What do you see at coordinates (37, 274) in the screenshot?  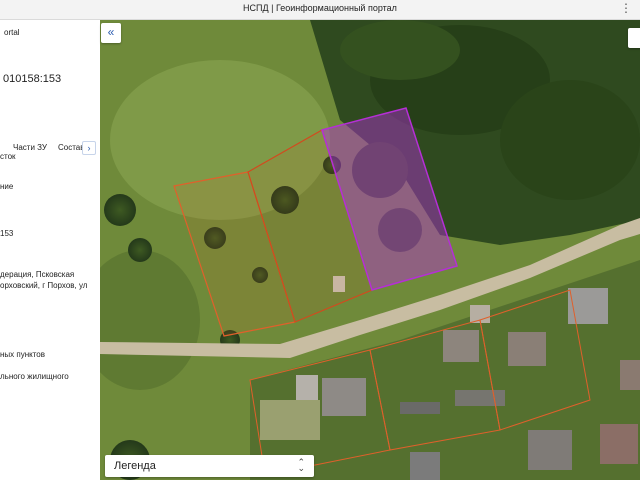 I see `info-line: дерация, Псковская` at bounding box center [37, 274].